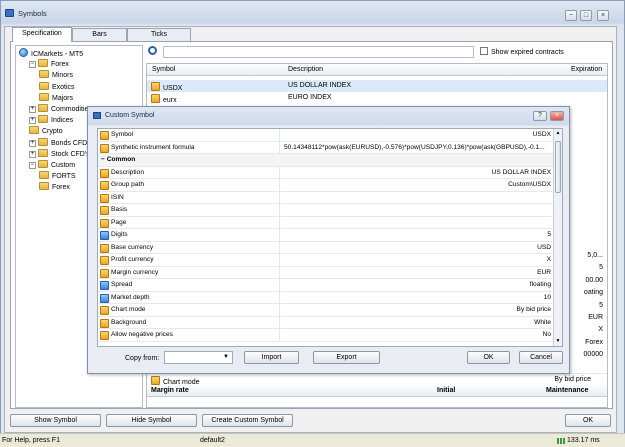  I want to click on tree-item: + Indices, so click(51, 120).